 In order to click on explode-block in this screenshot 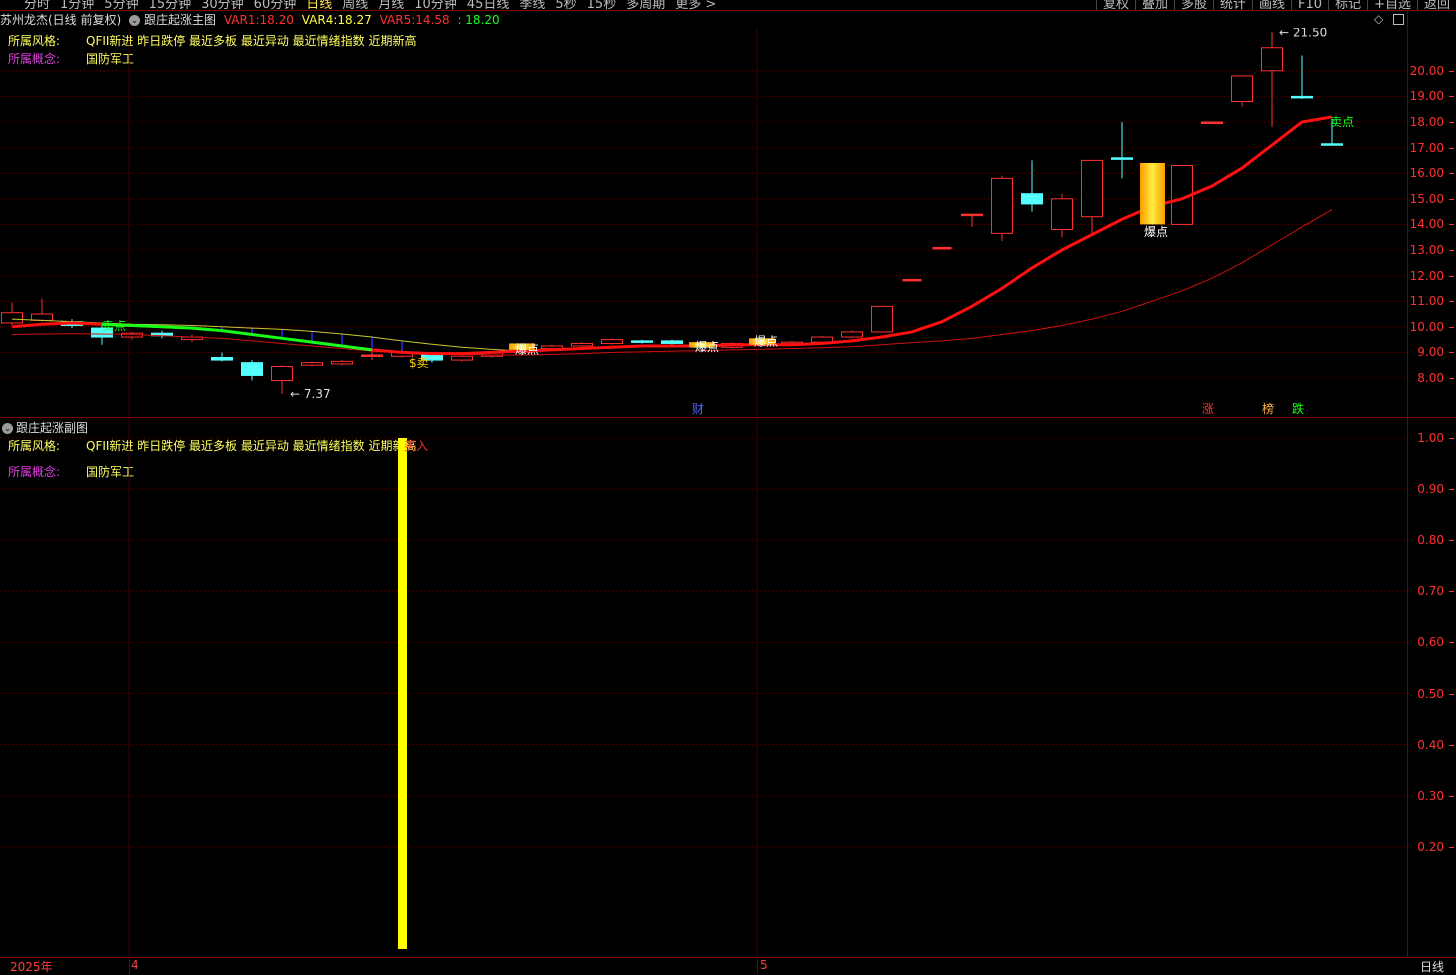, I will do `click(1152, 193)`.